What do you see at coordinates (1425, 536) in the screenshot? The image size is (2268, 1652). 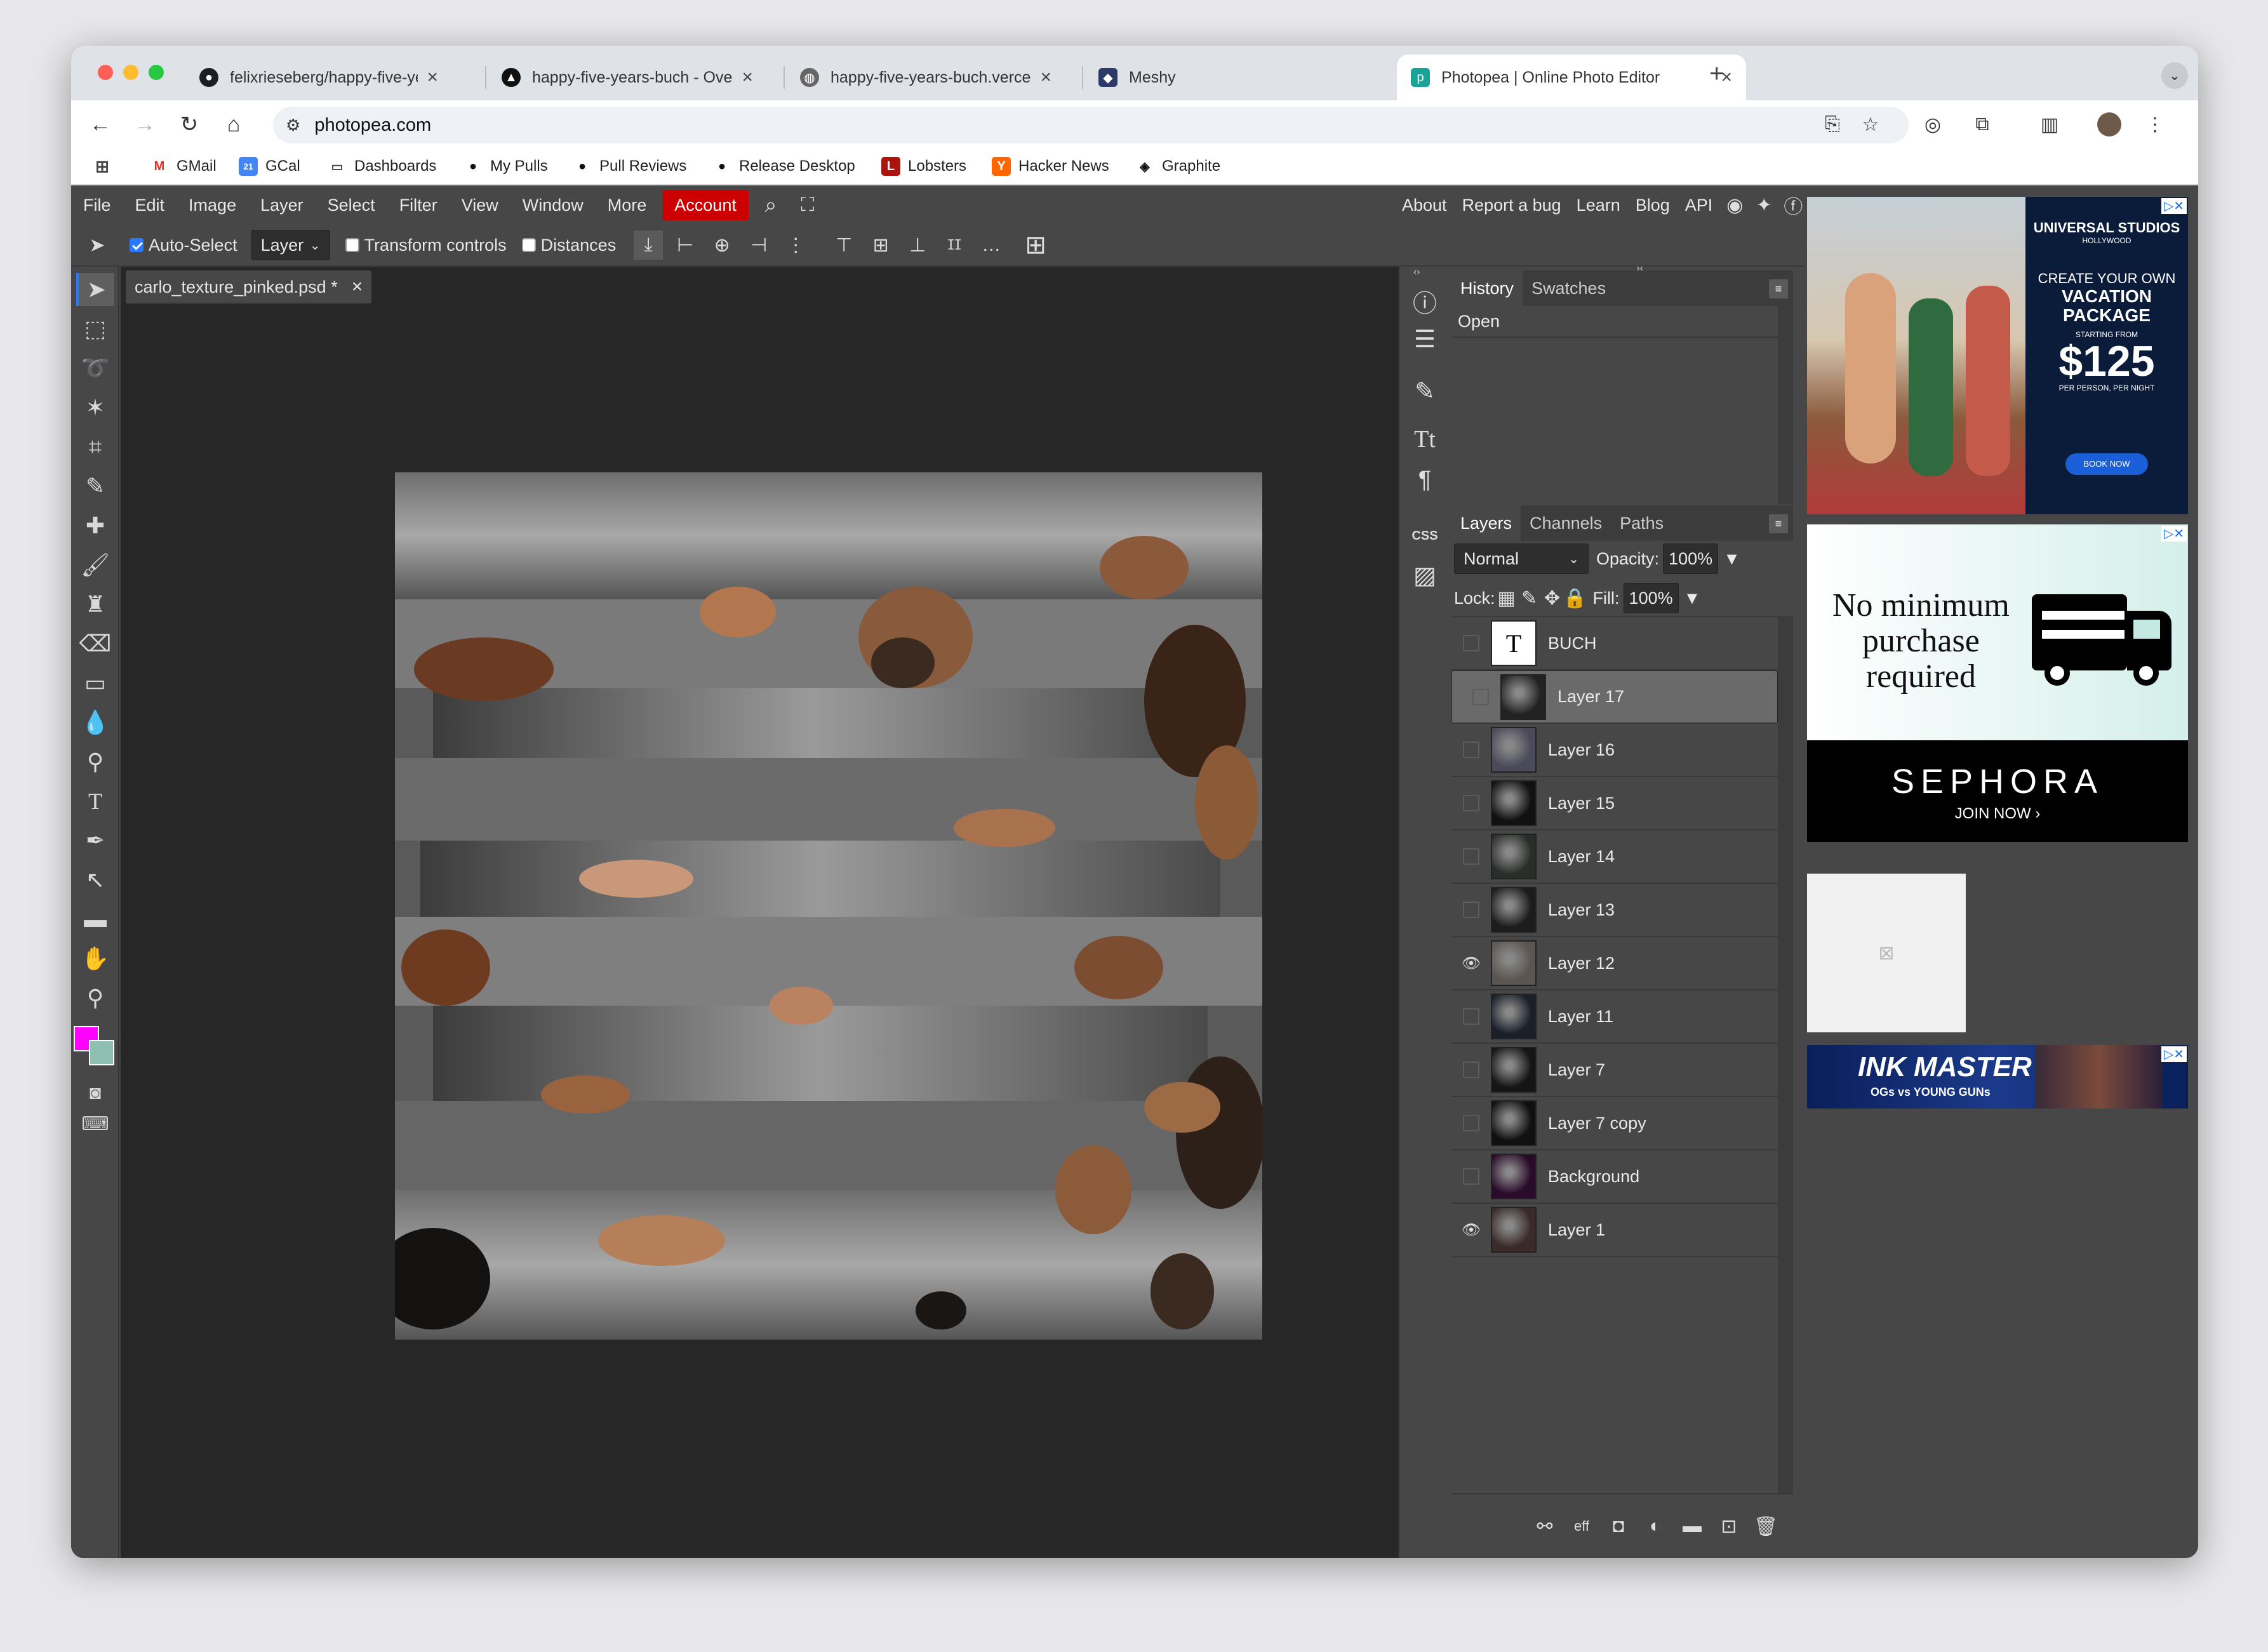 I see `css-icon: CSS` at bounding box center [1425, 536].